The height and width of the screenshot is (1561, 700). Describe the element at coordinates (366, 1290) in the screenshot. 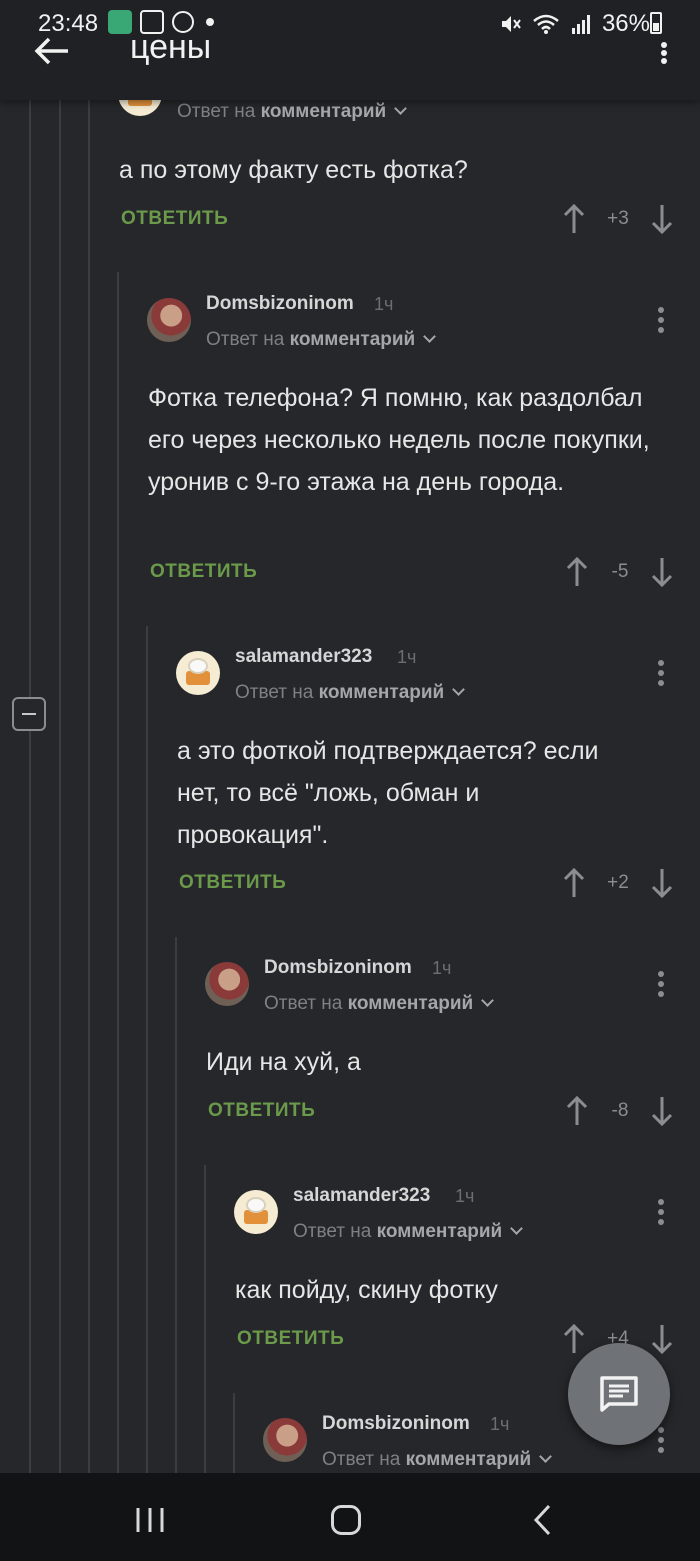

I see `comment-text: как пойду, скину фотку` at that location.